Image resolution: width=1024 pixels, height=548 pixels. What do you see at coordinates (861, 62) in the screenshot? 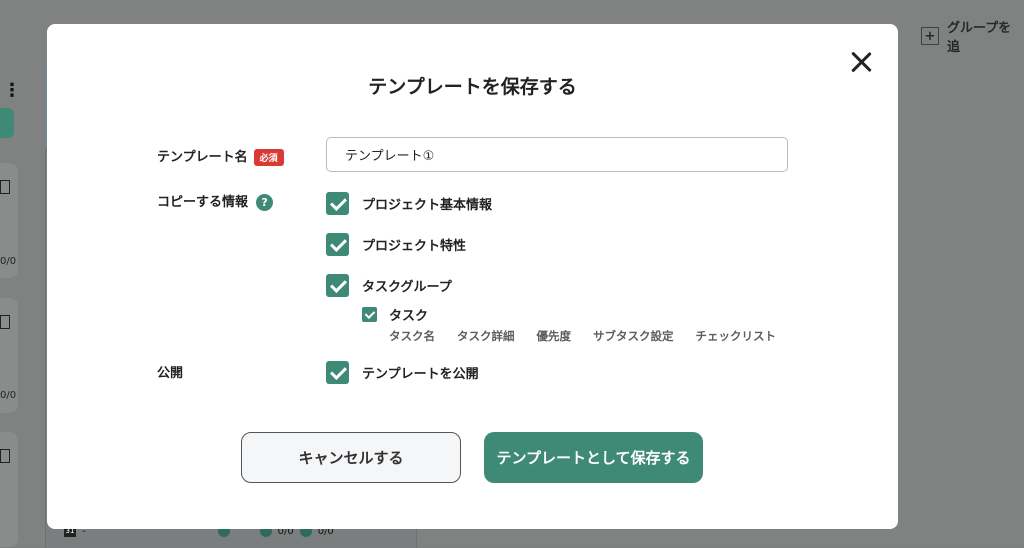
I see `close-icon` at bounding box center [861, 62].